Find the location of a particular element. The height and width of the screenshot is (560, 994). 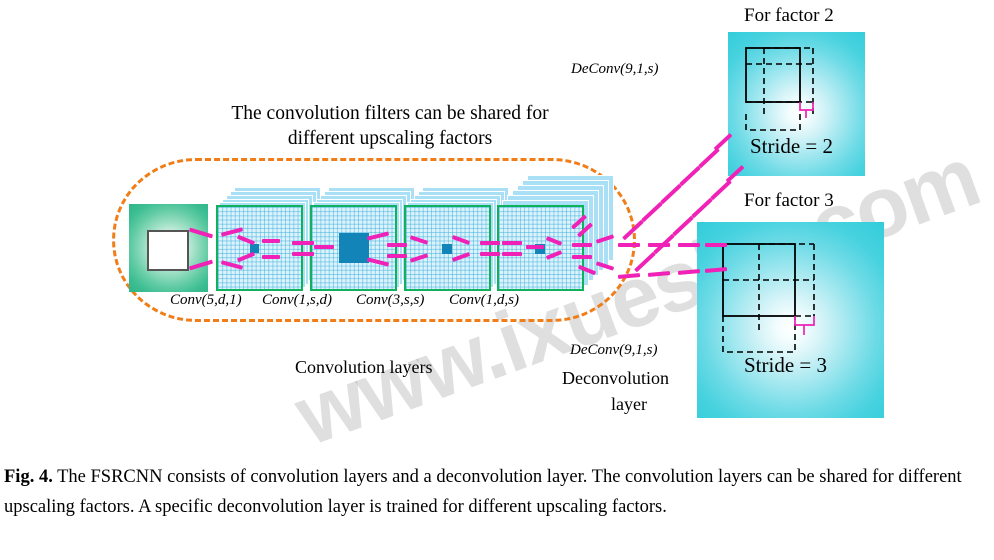

deconv-math-bottom: DeConv(9,1,s) is located at coordinates (614, 350).